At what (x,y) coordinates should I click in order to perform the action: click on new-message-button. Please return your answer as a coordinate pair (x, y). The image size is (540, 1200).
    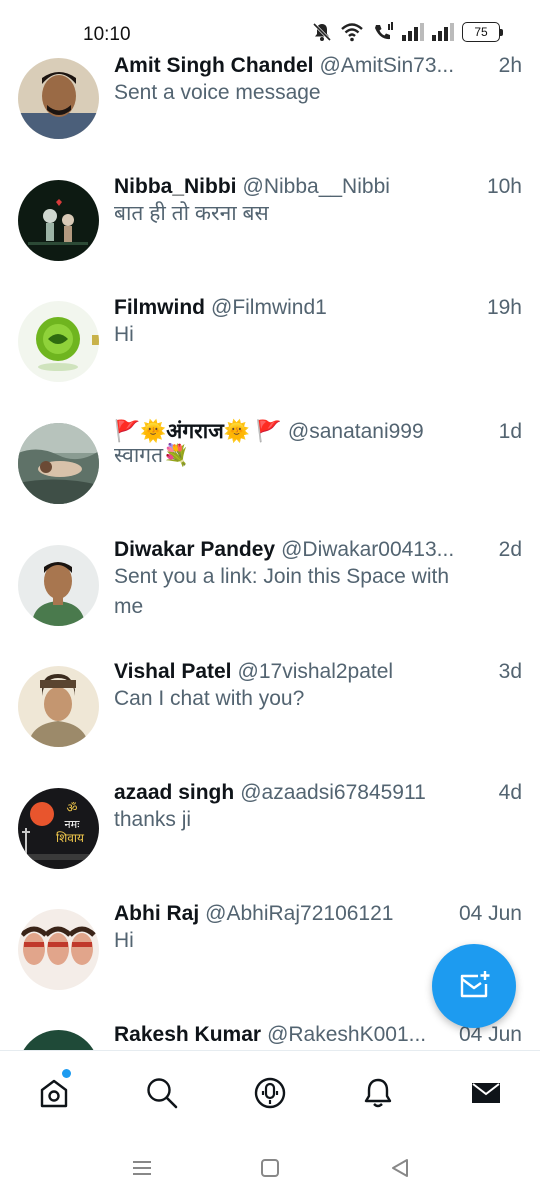
    Looking at the image, I should click on (474, 986).